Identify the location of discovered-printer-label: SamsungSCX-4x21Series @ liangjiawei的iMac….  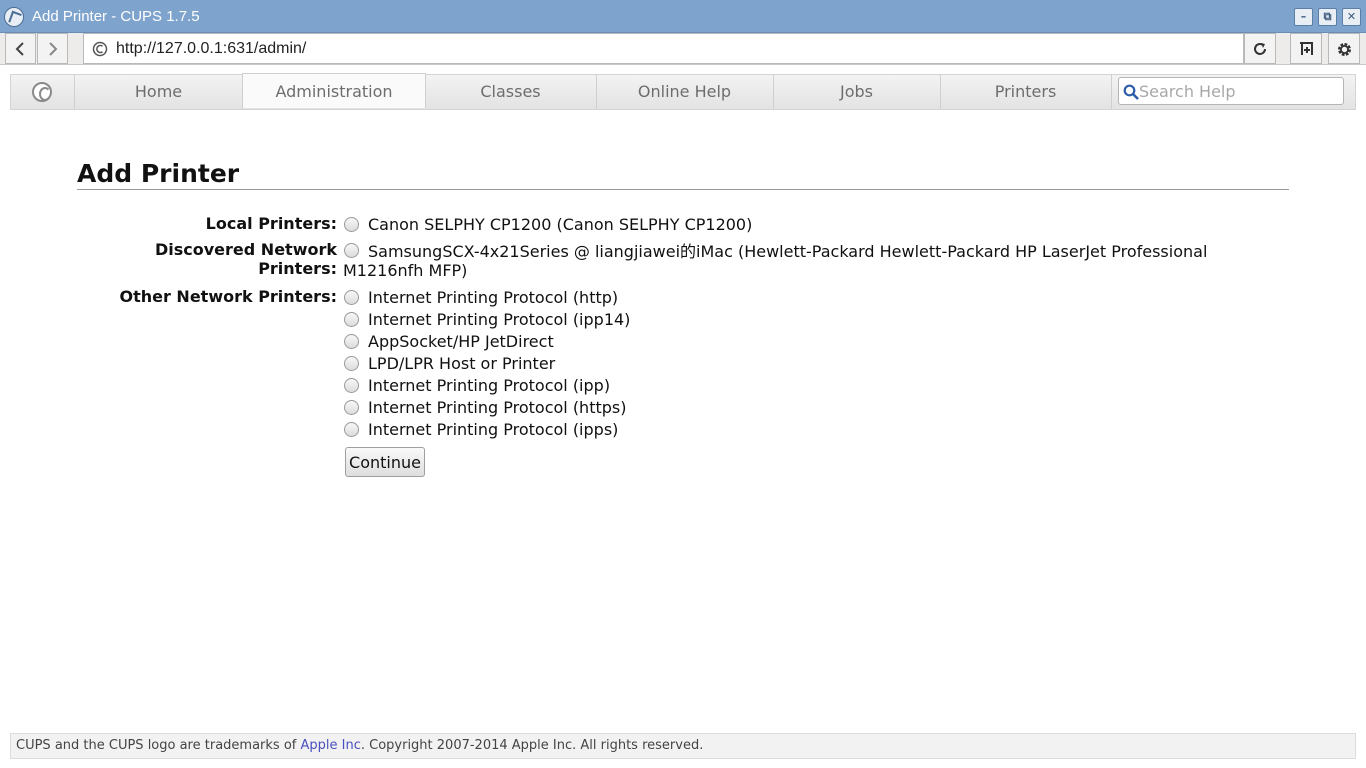
(775, 261).